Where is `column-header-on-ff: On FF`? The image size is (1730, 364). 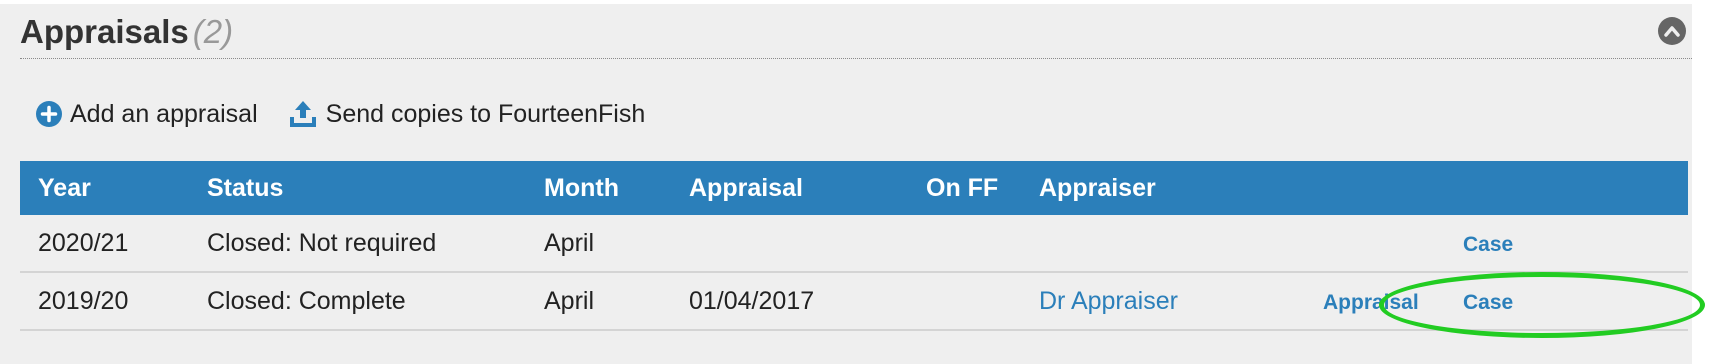
column-header-on-ff: On FF is located at coordinates (964, 188).